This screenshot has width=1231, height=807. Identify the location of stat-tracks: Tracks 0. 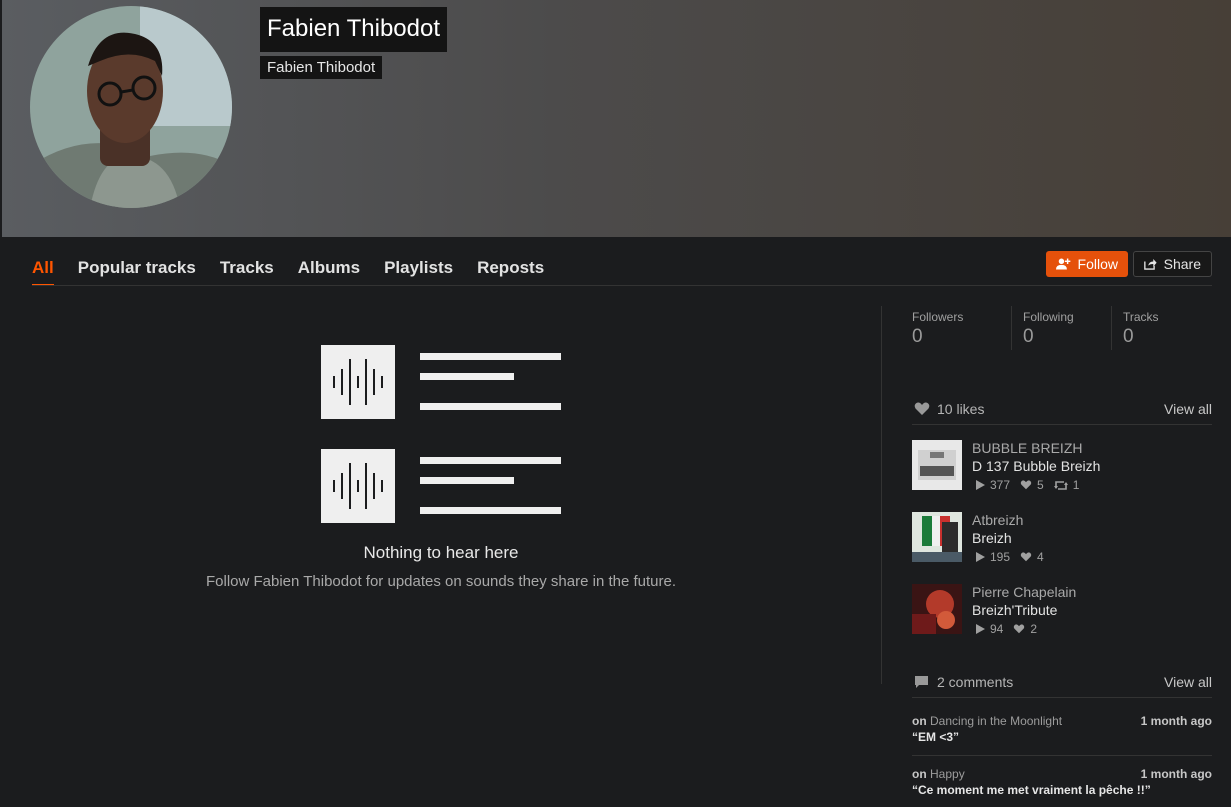
(1141, 330).